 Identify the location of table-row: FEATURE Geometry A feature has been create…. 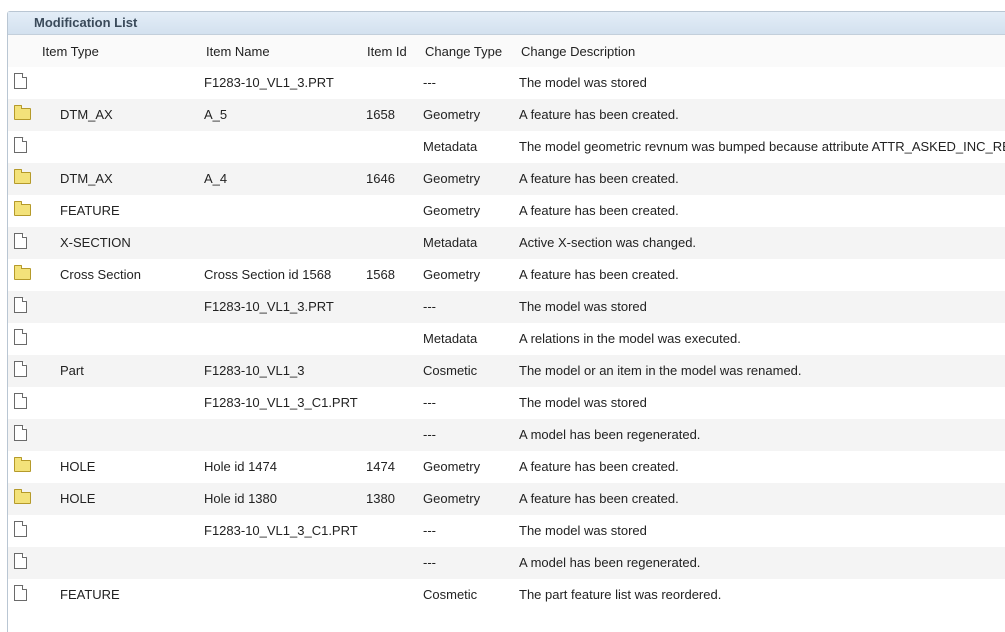
(506, 211).